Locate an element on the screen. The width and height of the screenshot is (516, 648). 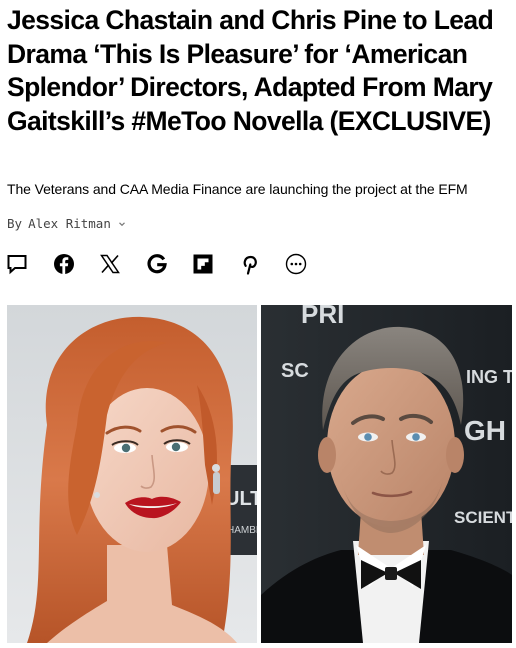
comment-icon is located at coordinates (17, 265).